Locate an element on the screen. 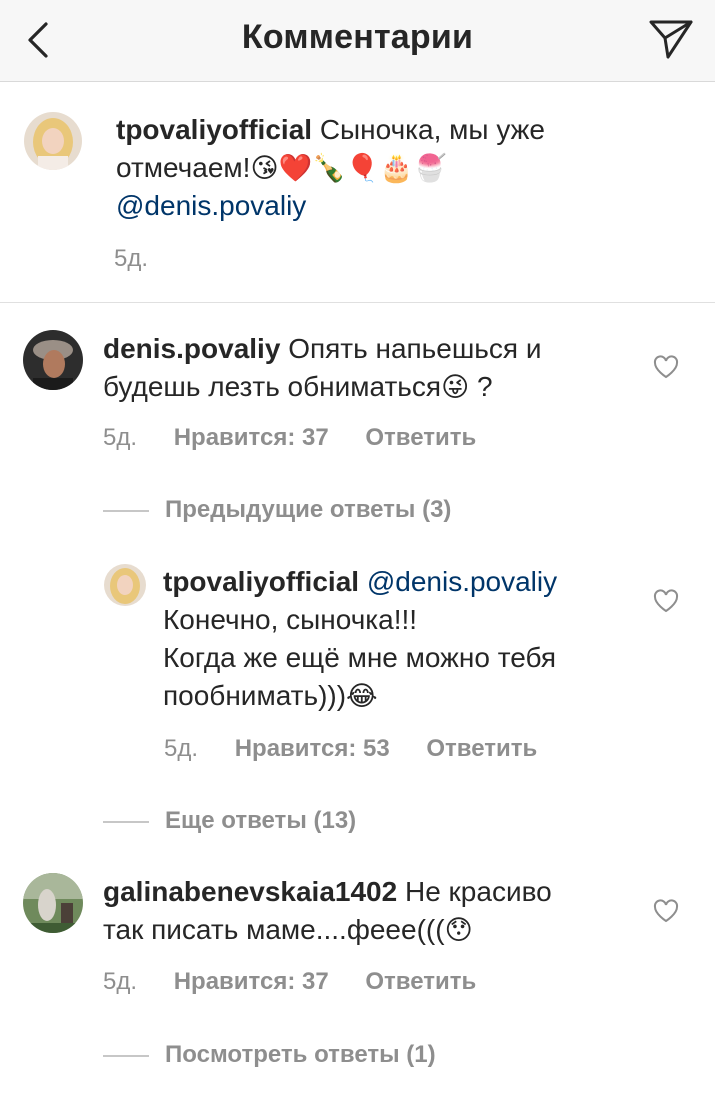 This screenshot has width=715, height=1104. caption-mention: @denis.povaliy is located at coordinates (211, 205).